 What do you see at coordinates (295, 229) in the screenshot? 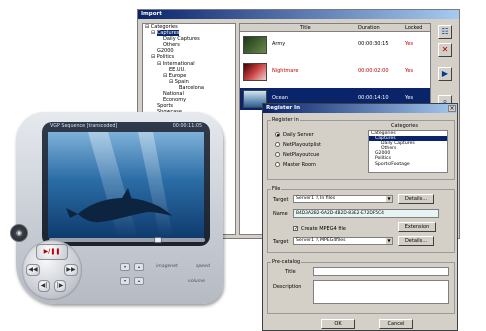
I see `create-mpeg-checkbox: ✓` at bounding box center [295, 229].